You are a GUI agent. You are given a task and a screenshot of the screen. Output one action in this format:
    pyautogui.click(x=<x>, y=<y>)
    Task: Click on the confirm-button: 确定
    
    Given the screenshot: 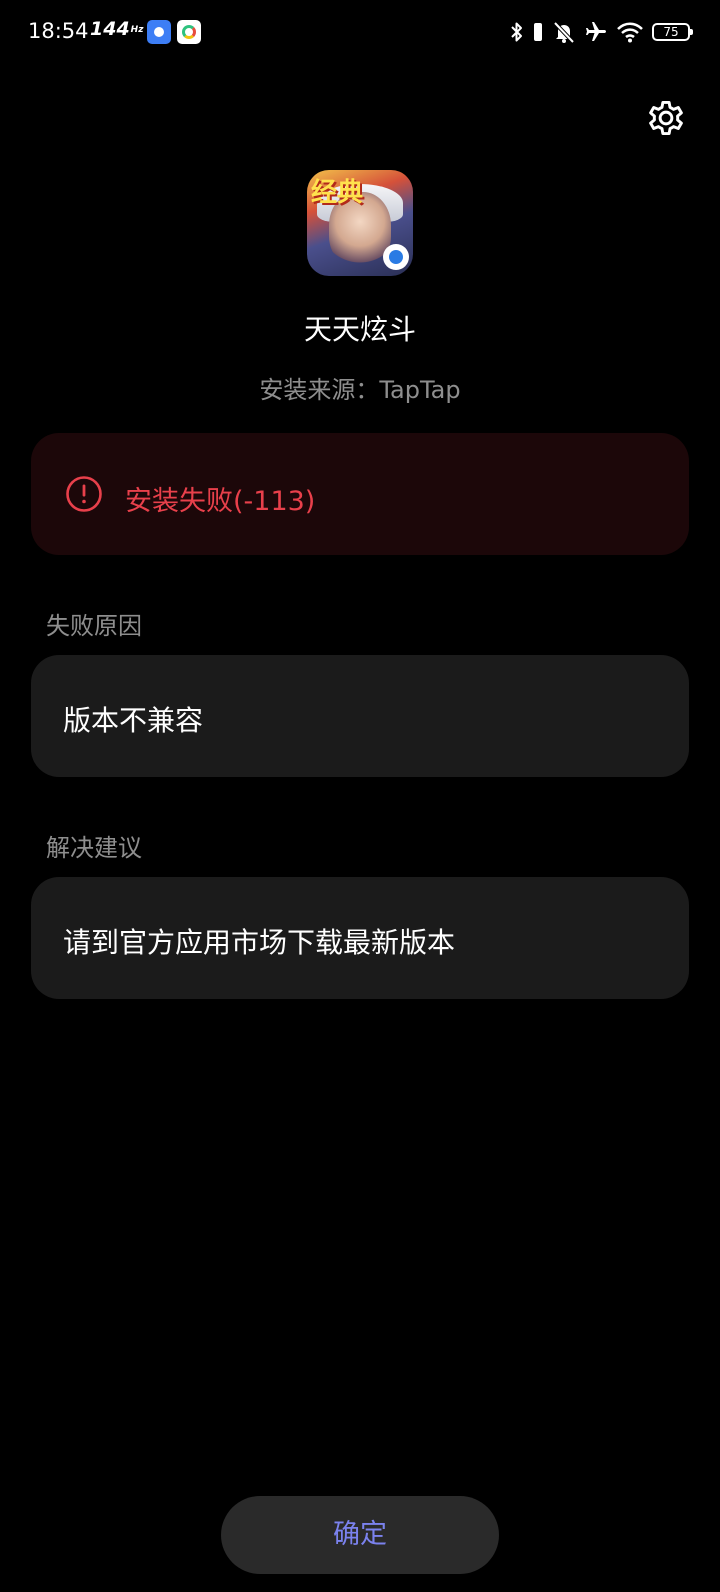 What is the action you would take?
    pyautogui.click(x=360, y=1535)
    